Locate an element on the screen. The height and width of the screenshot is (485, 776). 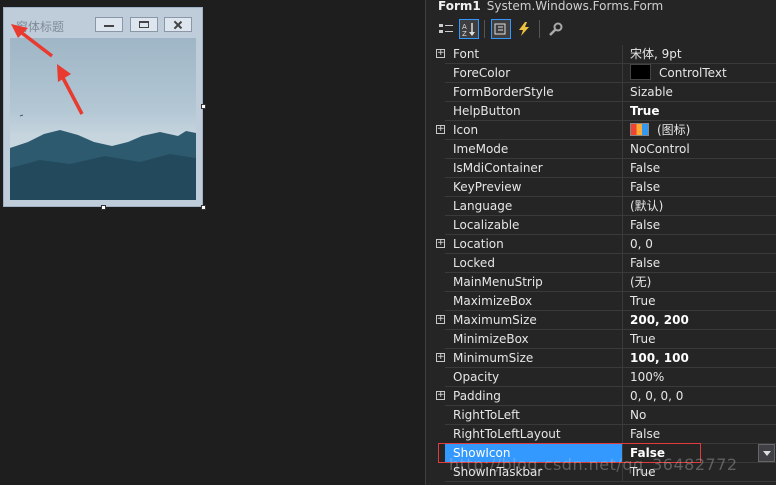
object-type: System.Windows.Forms.Form is located at coordinates (575, 6).